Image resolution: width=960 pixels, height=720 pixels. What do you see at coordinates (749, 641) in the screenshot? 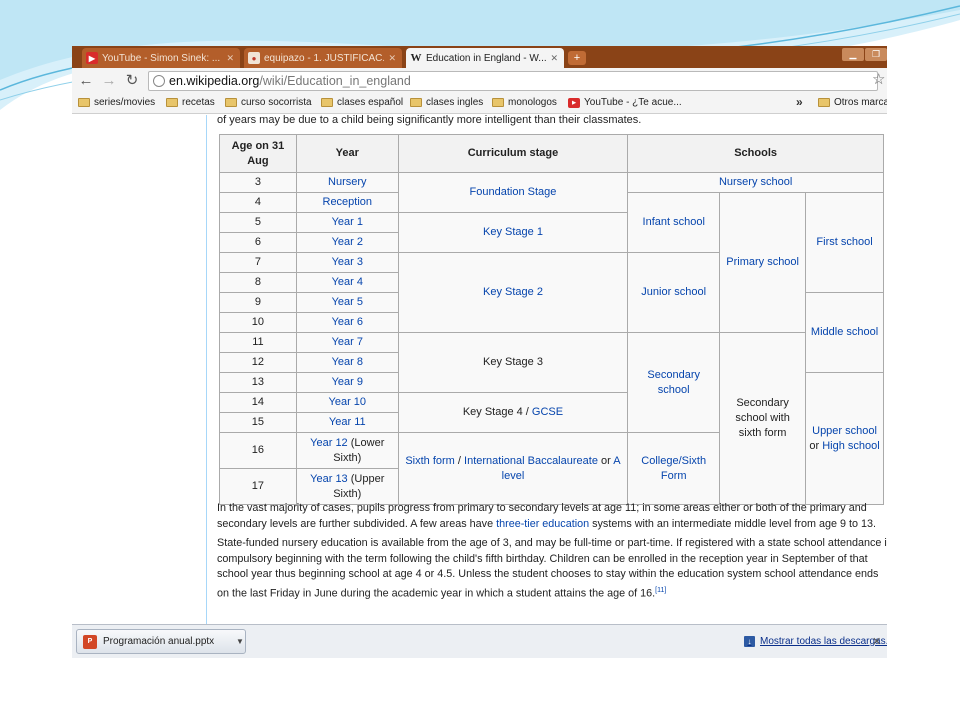
I see `download-icon: ↓` at bounding box center [749, 641].